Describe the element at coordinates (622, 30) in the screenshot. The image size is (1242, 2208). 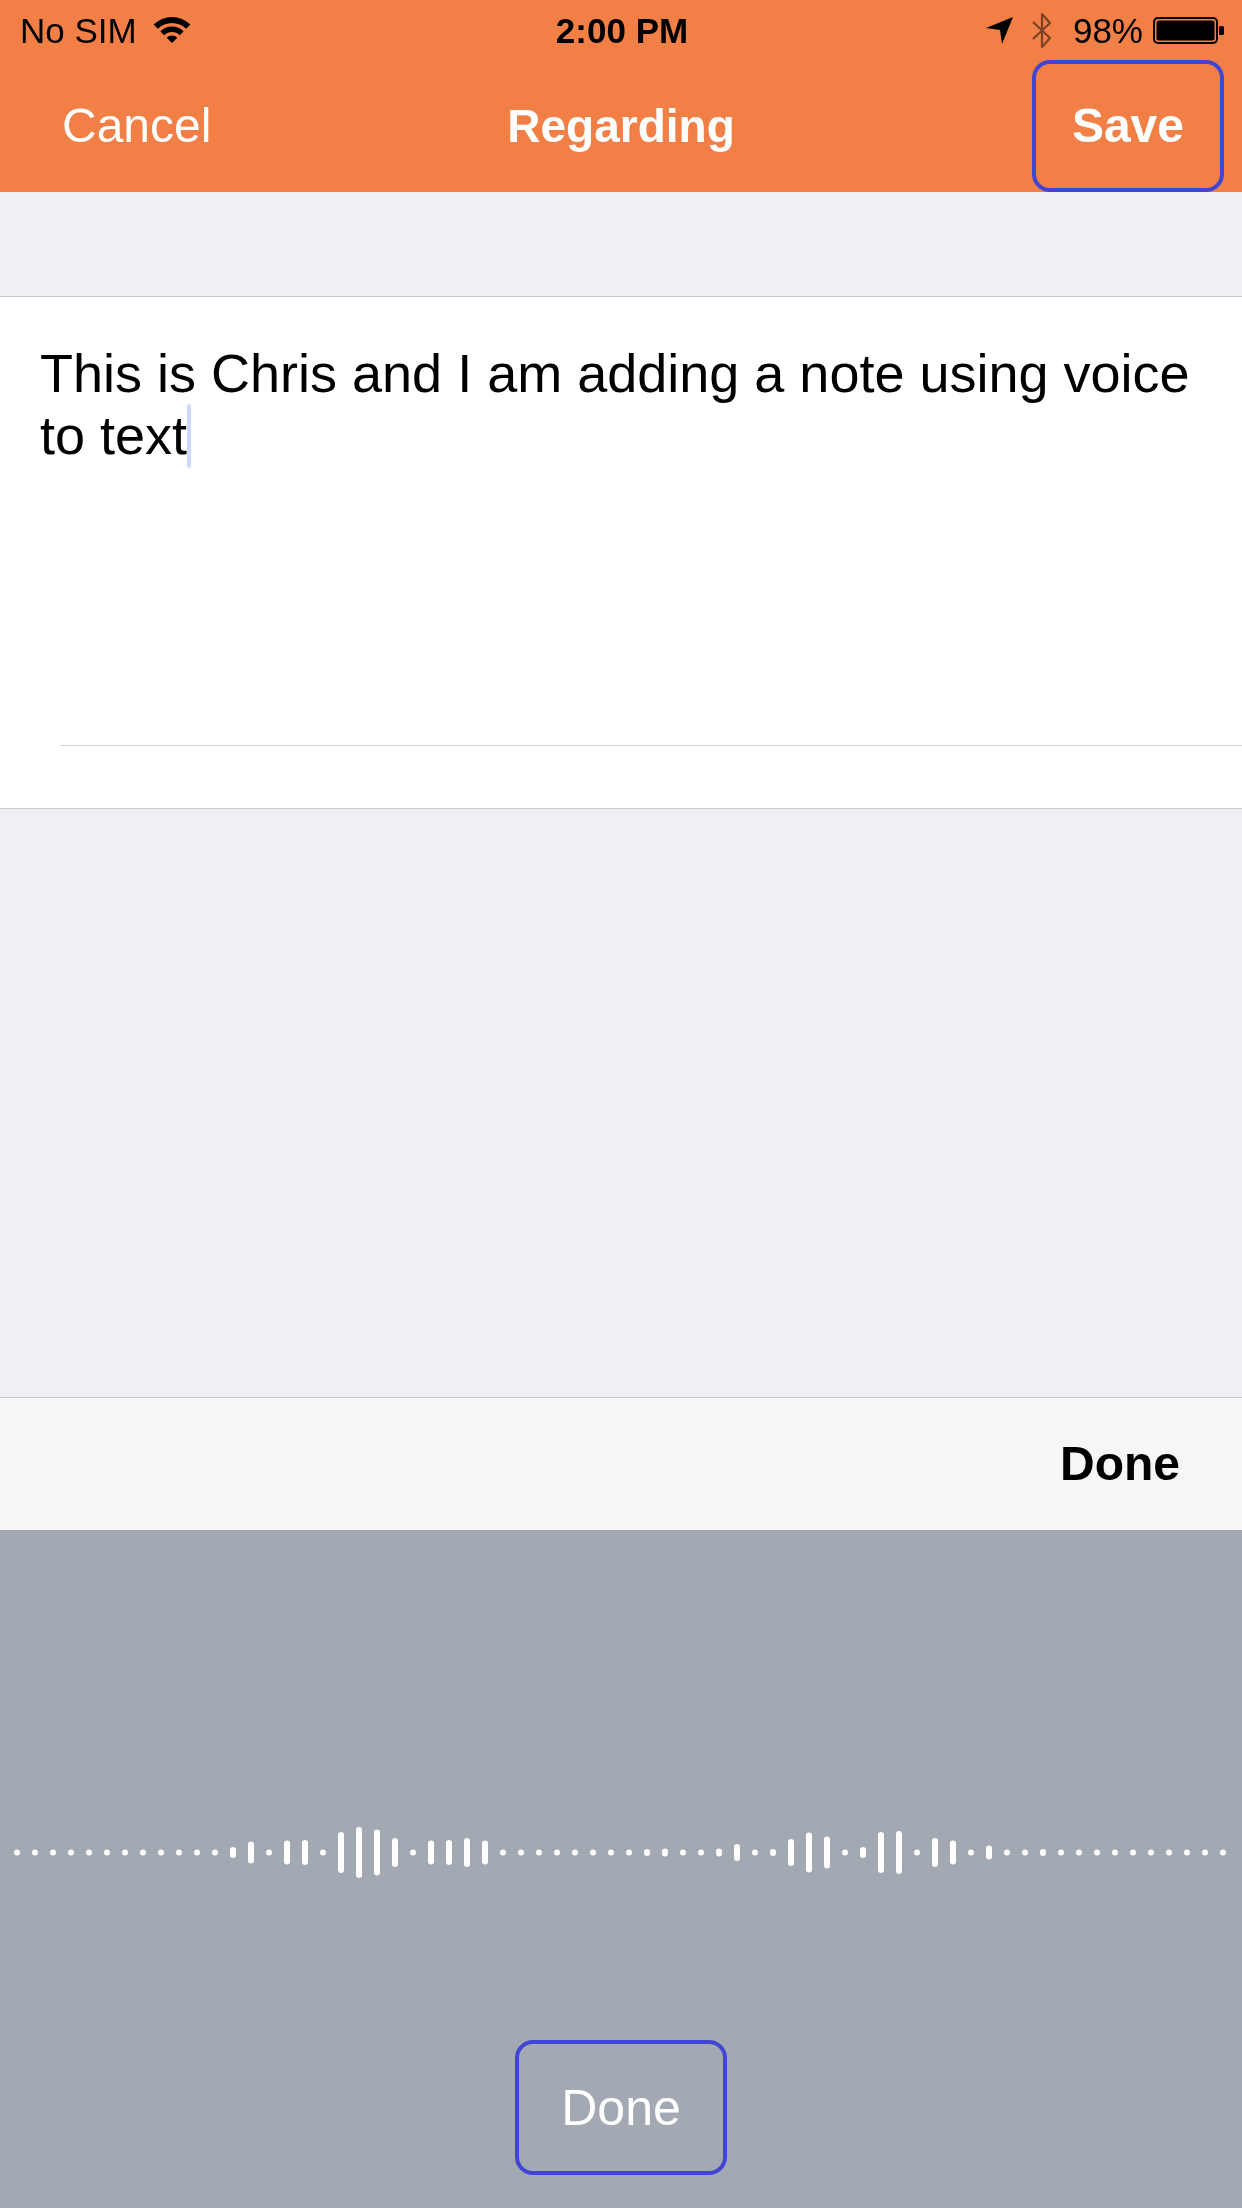
I see `time-label: 2:00 PM` at that location.